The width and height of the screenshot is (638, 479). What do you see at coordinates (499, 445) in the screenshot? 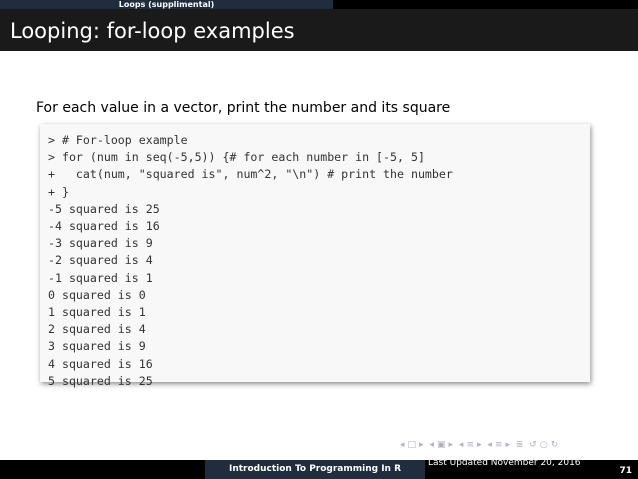
I see `document-icon: ≡` at bounding box center [499, 445].